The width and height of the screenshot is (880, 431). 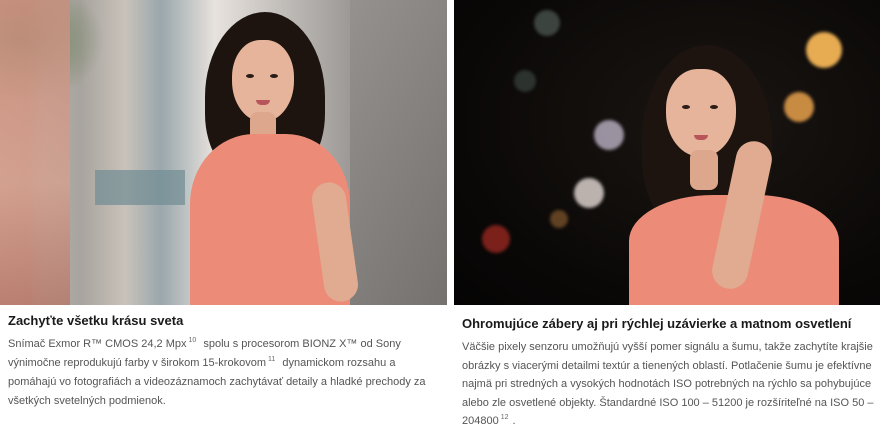 I want to click on description-text: 204800, so click(x=480, y=421).